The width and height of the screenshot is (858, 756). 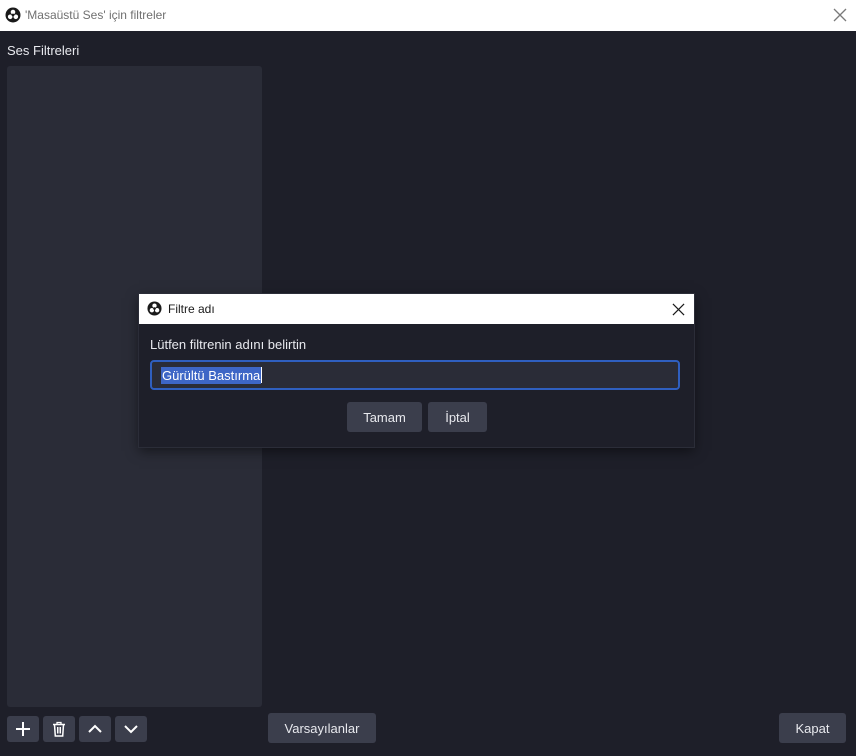 I want to click on close-button: Kapat, so click(x=812, y=728).